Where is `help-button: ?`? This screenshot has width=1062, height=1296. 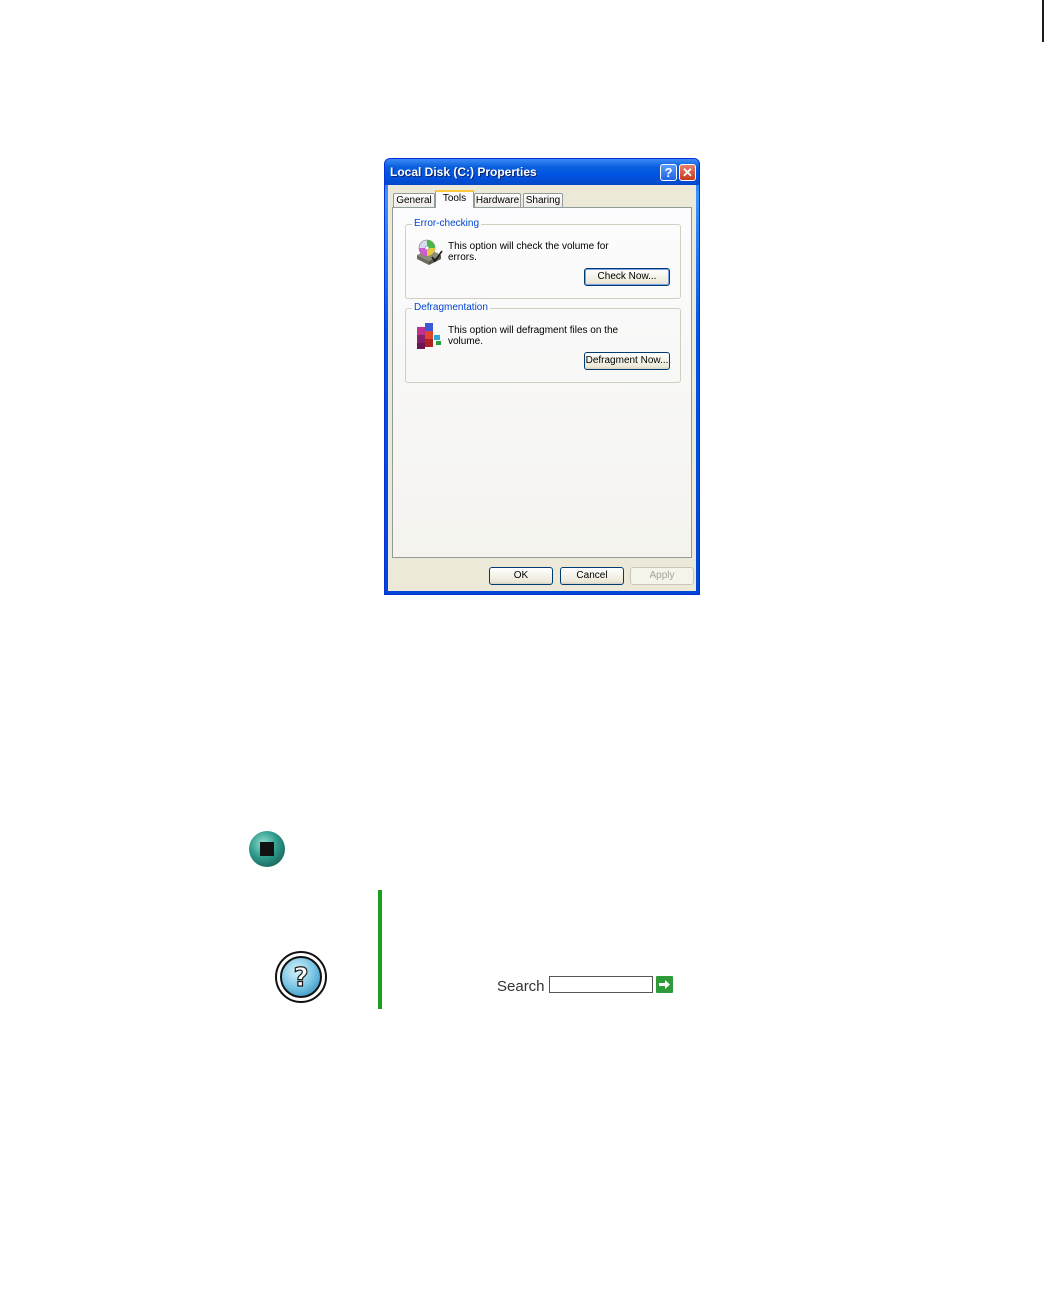 help-button: ? is located at coordinates (668, 172).